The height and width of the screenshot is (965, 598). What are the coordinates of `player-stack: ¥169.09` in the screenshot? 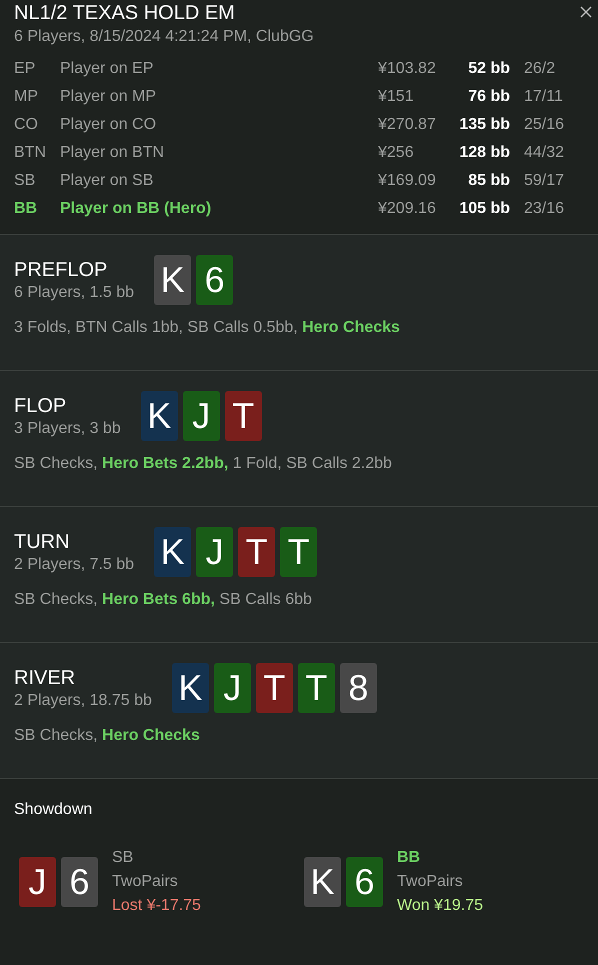 It's located at (407, 181).